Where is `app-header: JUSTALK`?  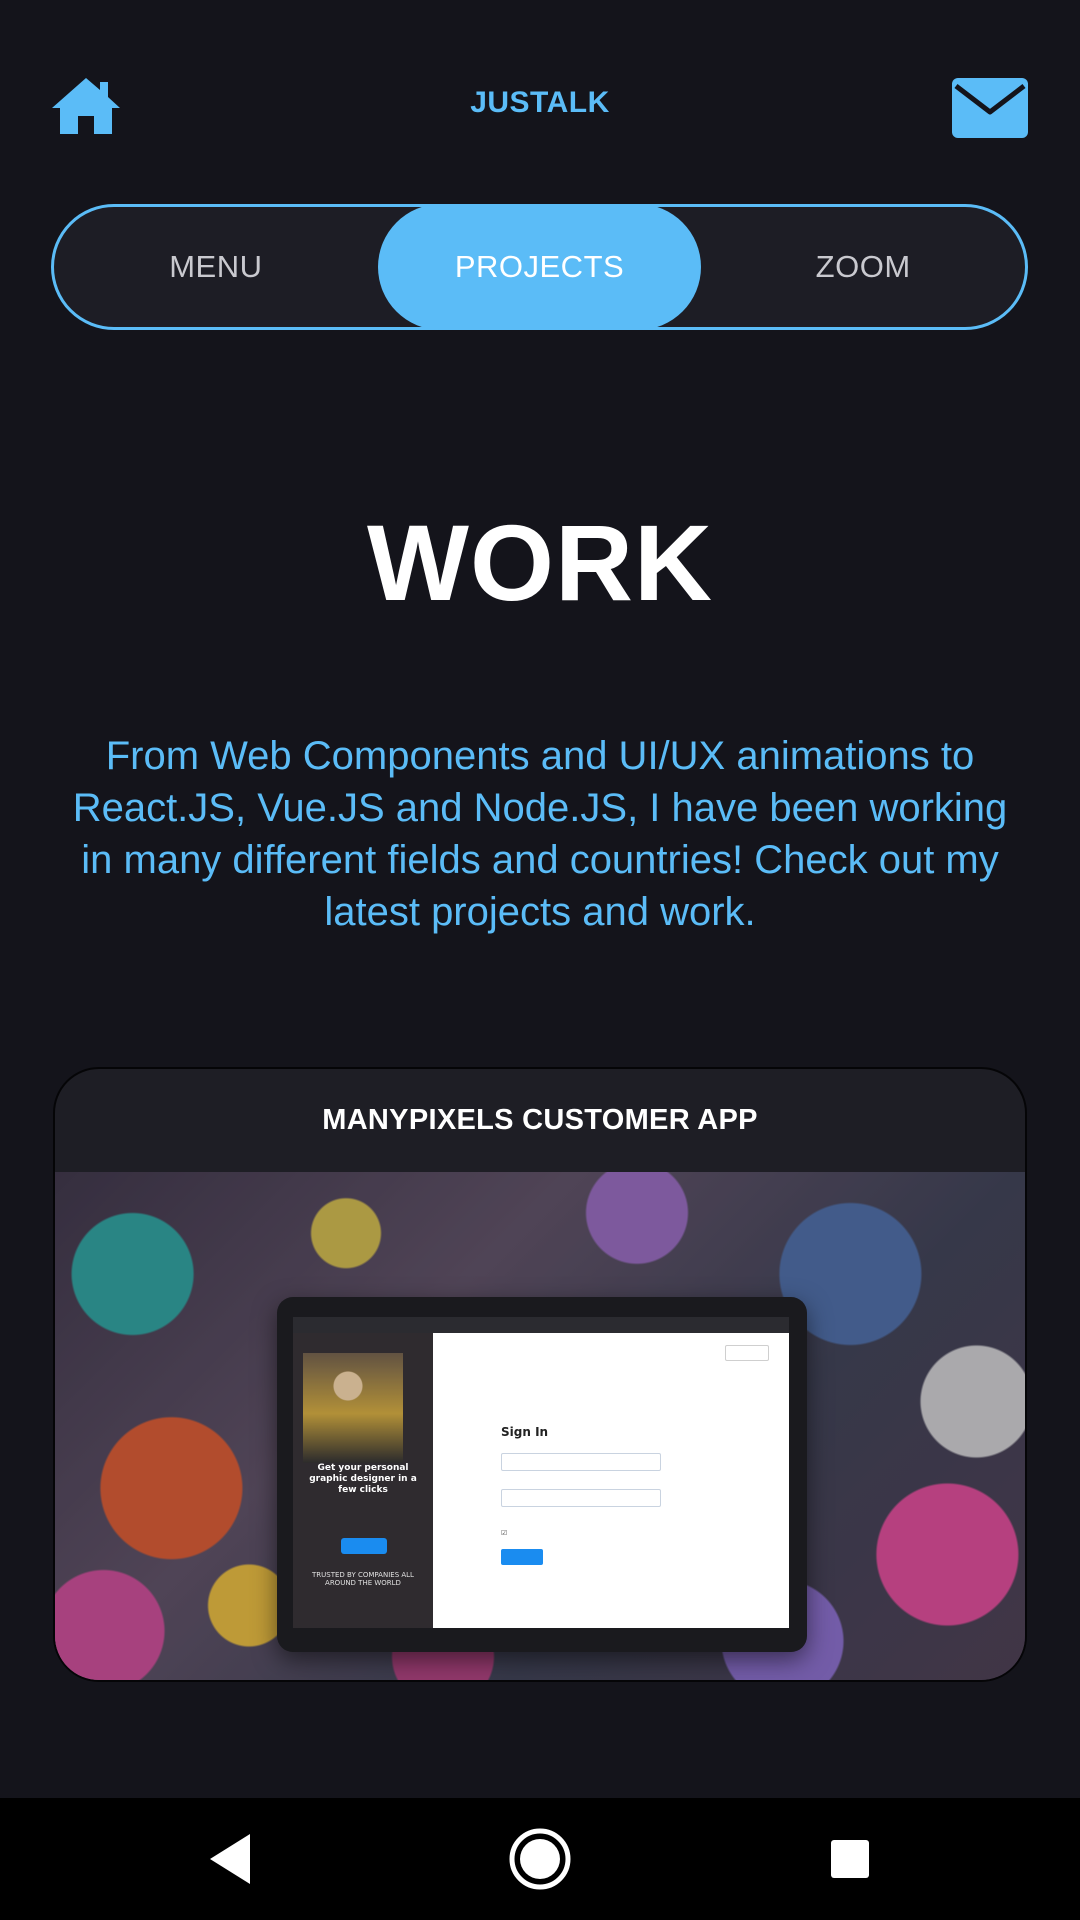
app-header: JUSTALK is located at coordinates (540, 100).